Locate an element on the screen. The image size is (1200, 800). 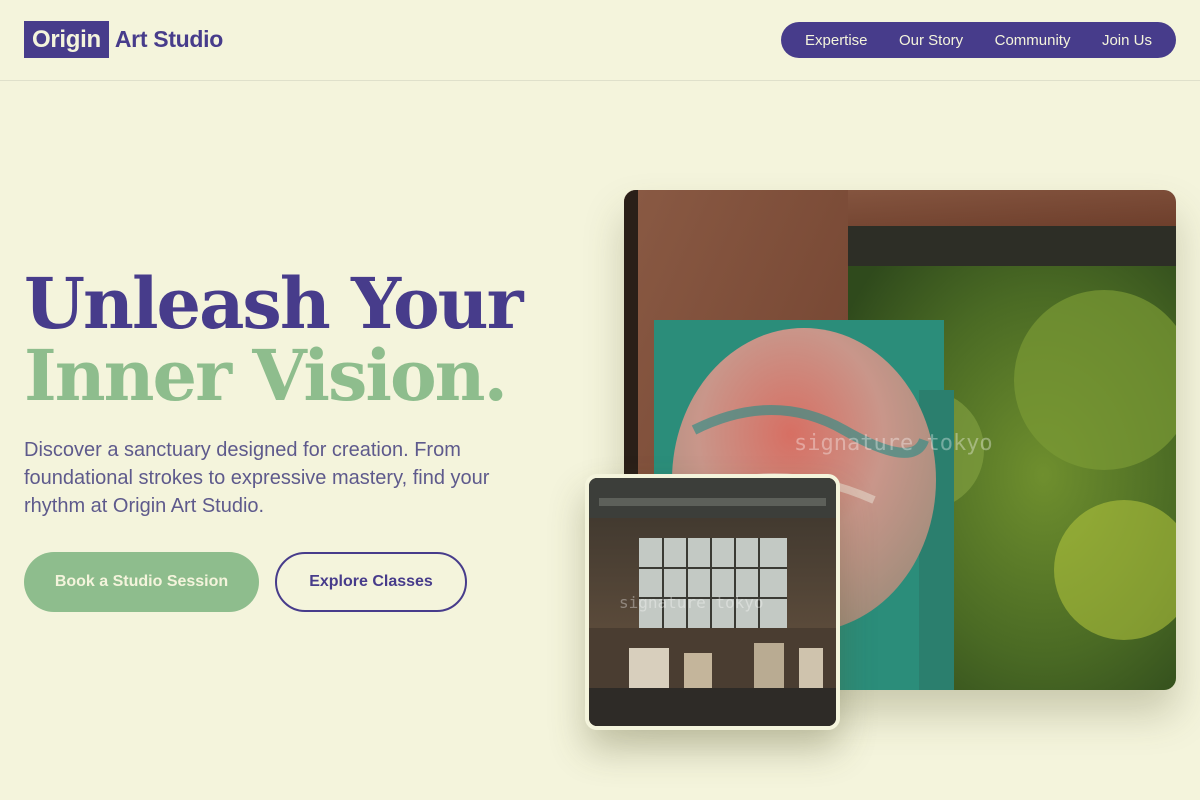
hero-headline: Unleash Your Inner Vision. is located at coordinates (273, 339).